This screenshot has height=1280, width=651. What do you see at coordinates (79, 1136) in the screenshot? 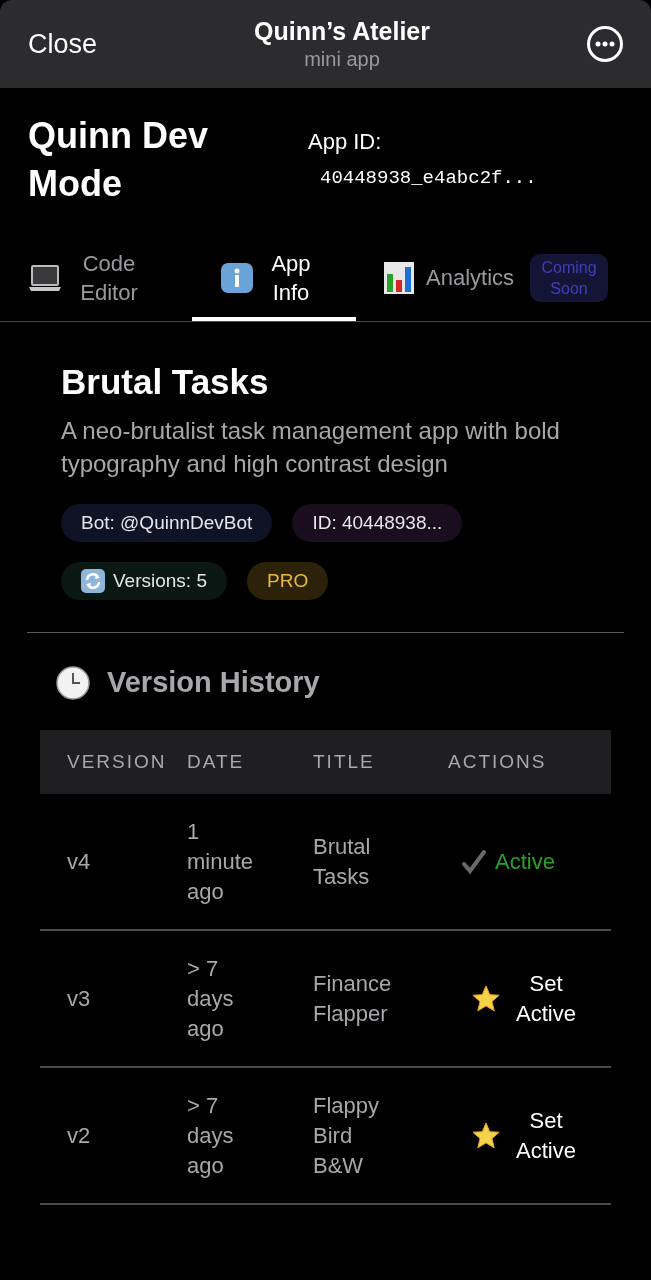
I see `table-cell: v2` at bounding box center [79, 1136].